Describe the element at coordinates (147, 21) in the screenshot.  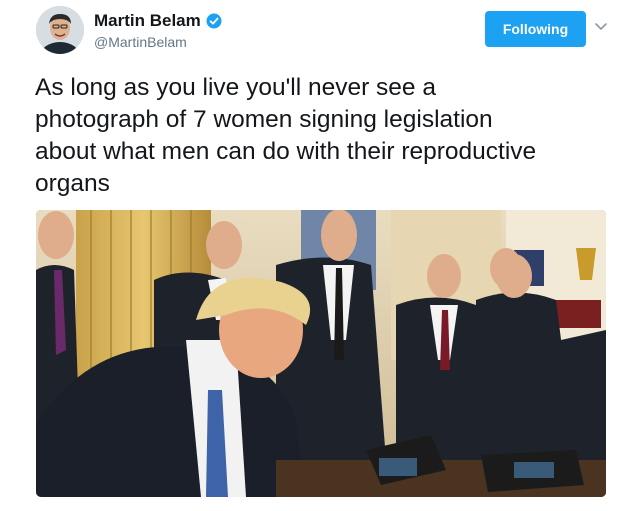
I see `display-name: Martin Belam` at that location.